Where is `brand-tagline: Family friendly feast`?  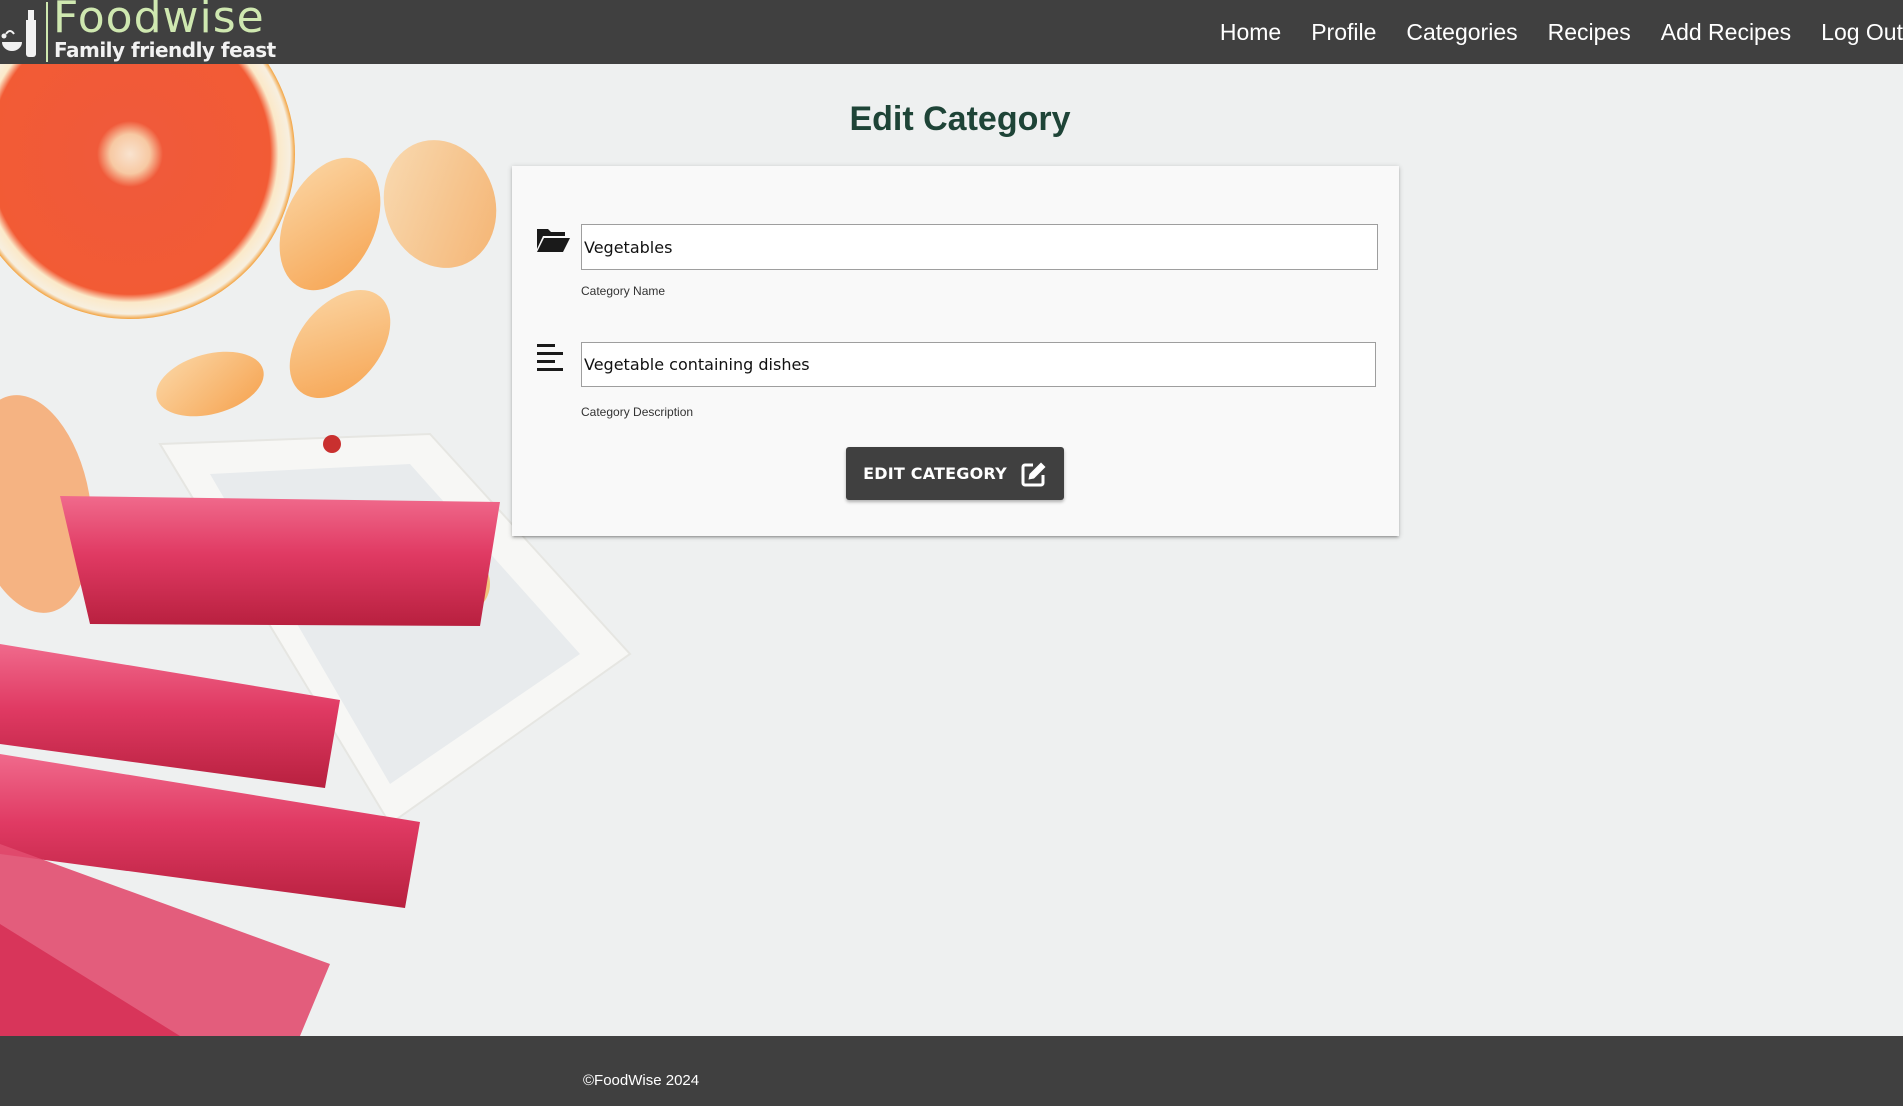
brand-tagline: Family friendly feast is located at coordinates (165, 50).